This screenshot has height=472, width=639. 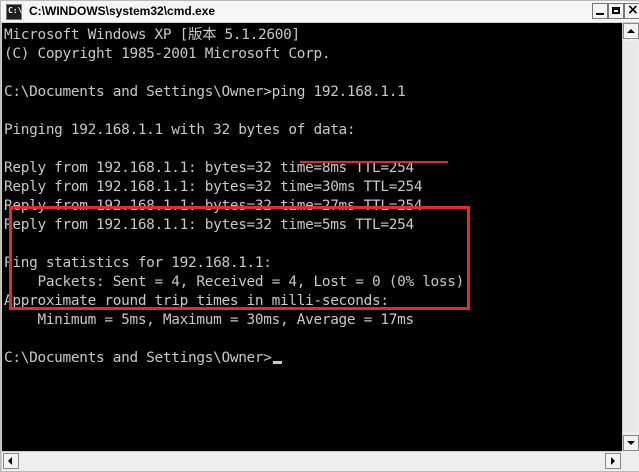 What do you see at coordinates (600, 11) in the screenshot?
I see `minimize-icon` at bounding box center [600, 11].